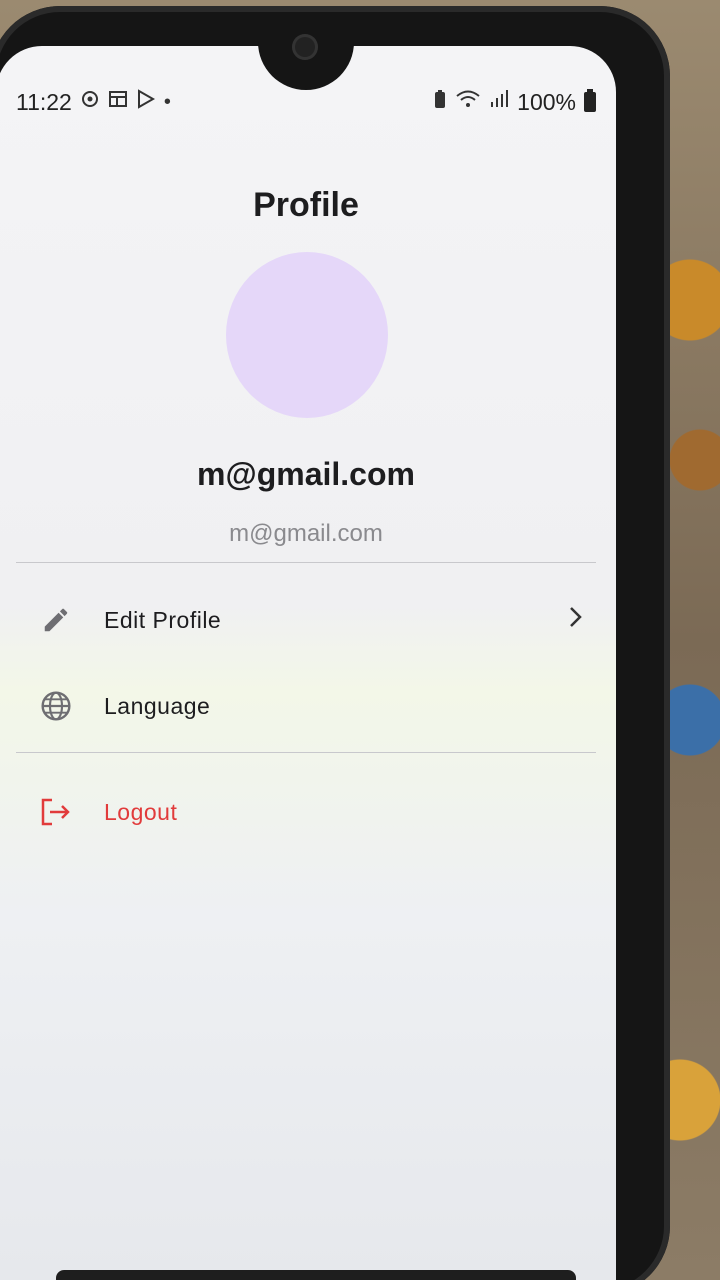 Image resolution: width=720 pixels, height=1280 pixels. I want to click on status-time: 11:22, so click(44, 101).